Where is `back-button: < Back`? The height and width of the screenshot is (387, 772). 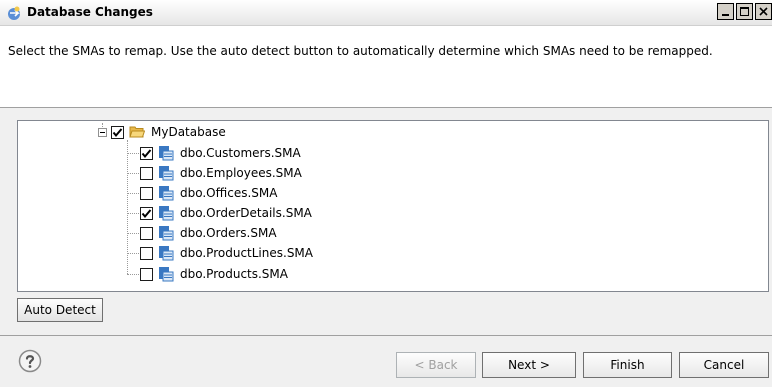
back-button: < Back is located at coordinates (436, 365).